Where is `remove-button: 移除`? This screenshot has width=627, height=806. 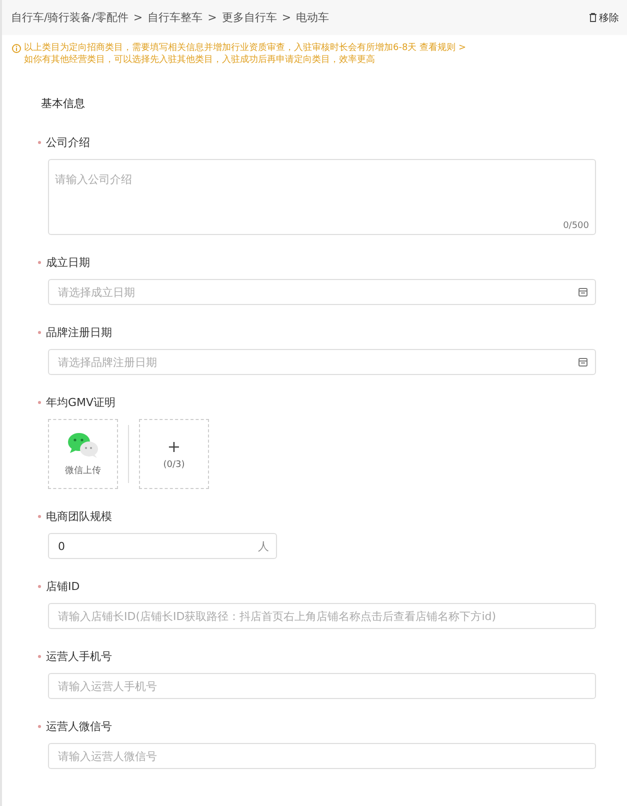
remove-button: 移除 is located at coordinates (604, 17).